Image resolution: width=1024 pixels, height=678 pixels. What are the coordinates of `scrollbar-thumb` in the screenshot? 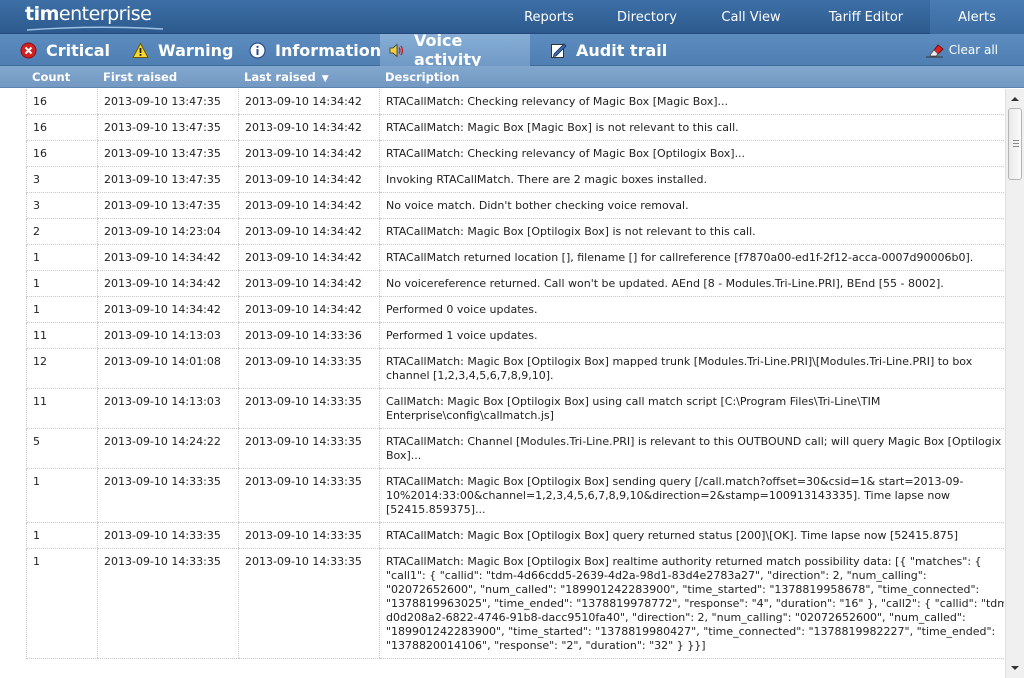 It's located at (1015, 144).